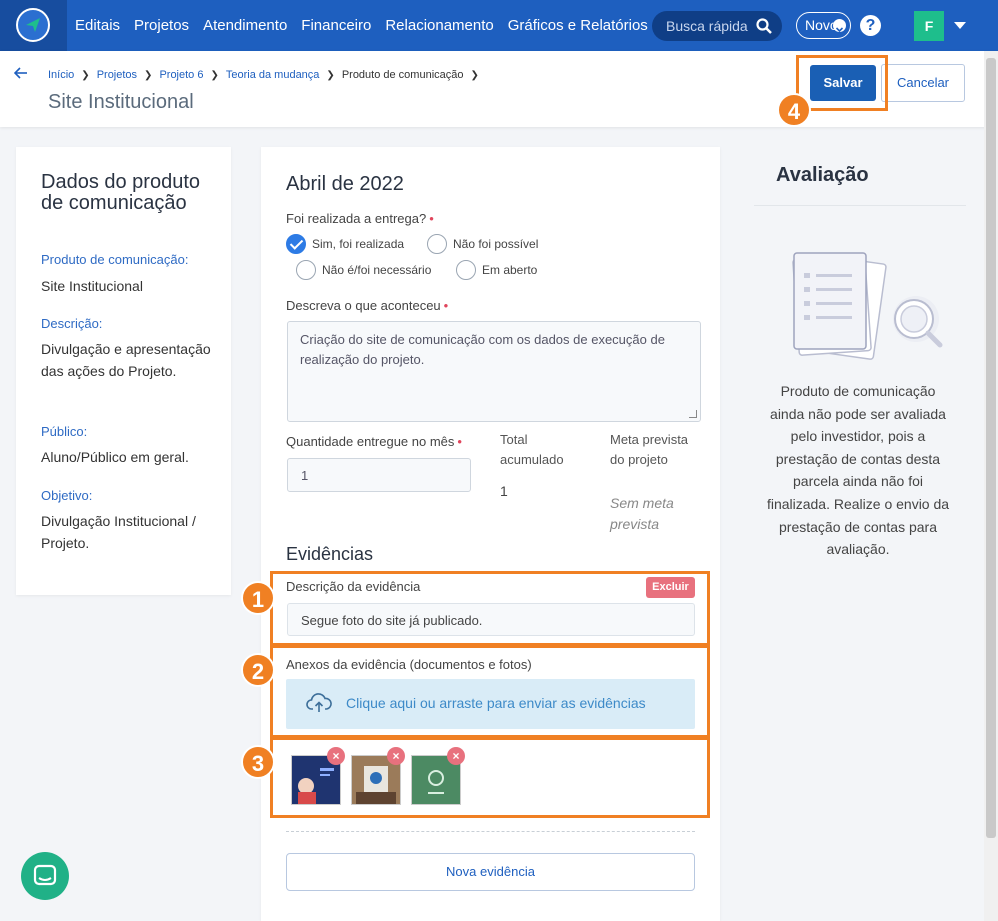 Image resolution: width=998 pixels, height=921 pixels. What do you see at coordinates (794, 110) in the screenshot?
I see `annotation-number-4: 4` at bounding box center [794, 110].